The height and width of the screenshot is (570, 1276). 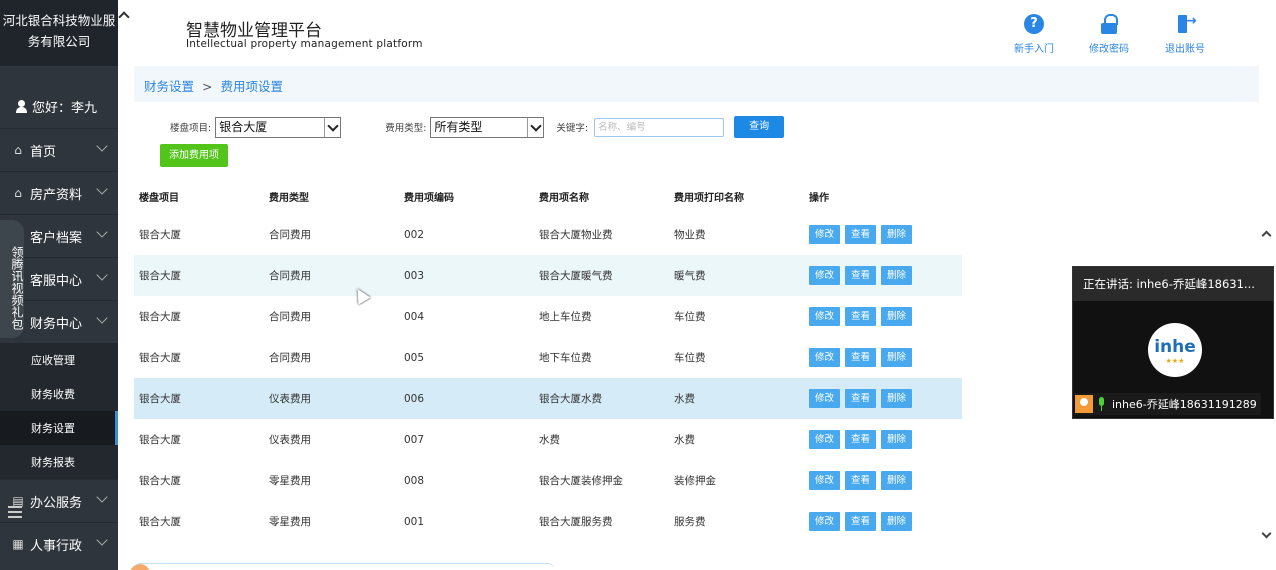 What do you see at coordinates (59, 149) in the screenshot?
I see `sidebar-item-0: ⌂ 首页` at bounding box center [59, 149].